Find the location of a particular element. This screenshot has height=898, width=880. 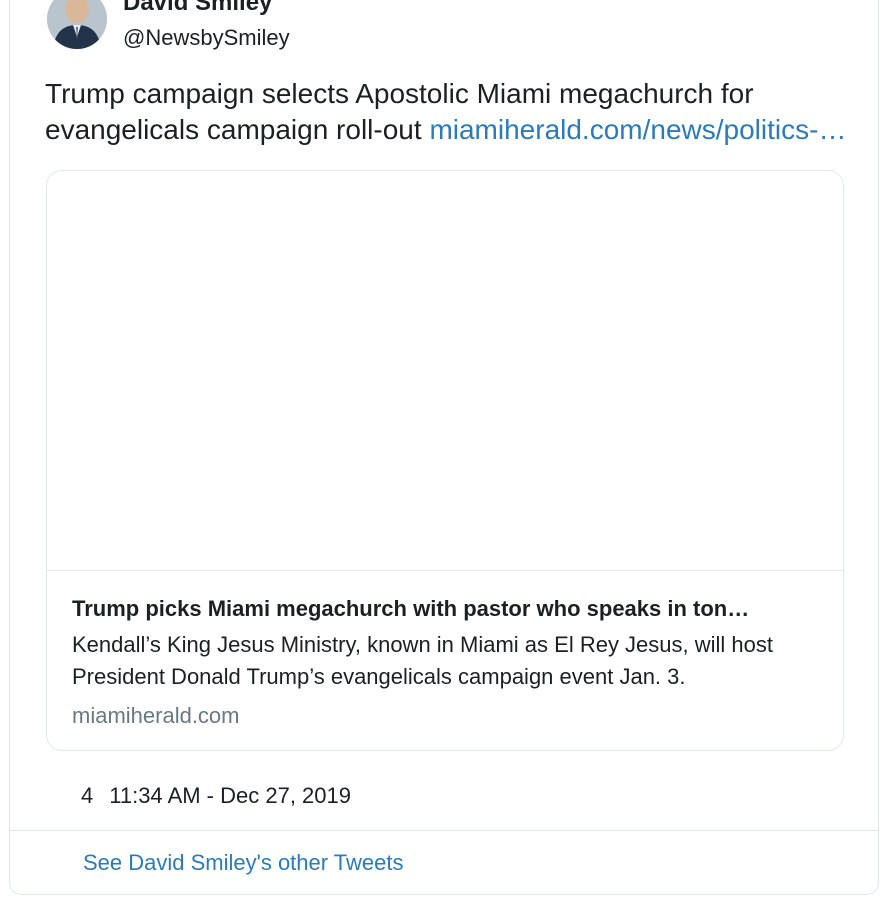

tweet-meta: 4 11:34 AM - Dec 27, 2019 is located at coordinates (216, 796).